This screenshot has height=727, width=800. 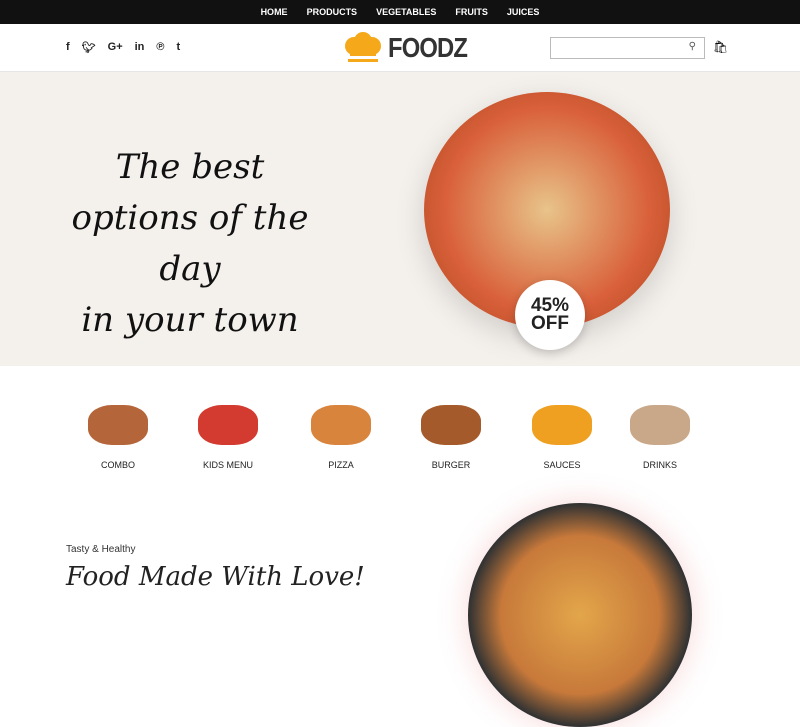 I want to click on twitter-icon: 🐦︎, so click(x=89, y=47).